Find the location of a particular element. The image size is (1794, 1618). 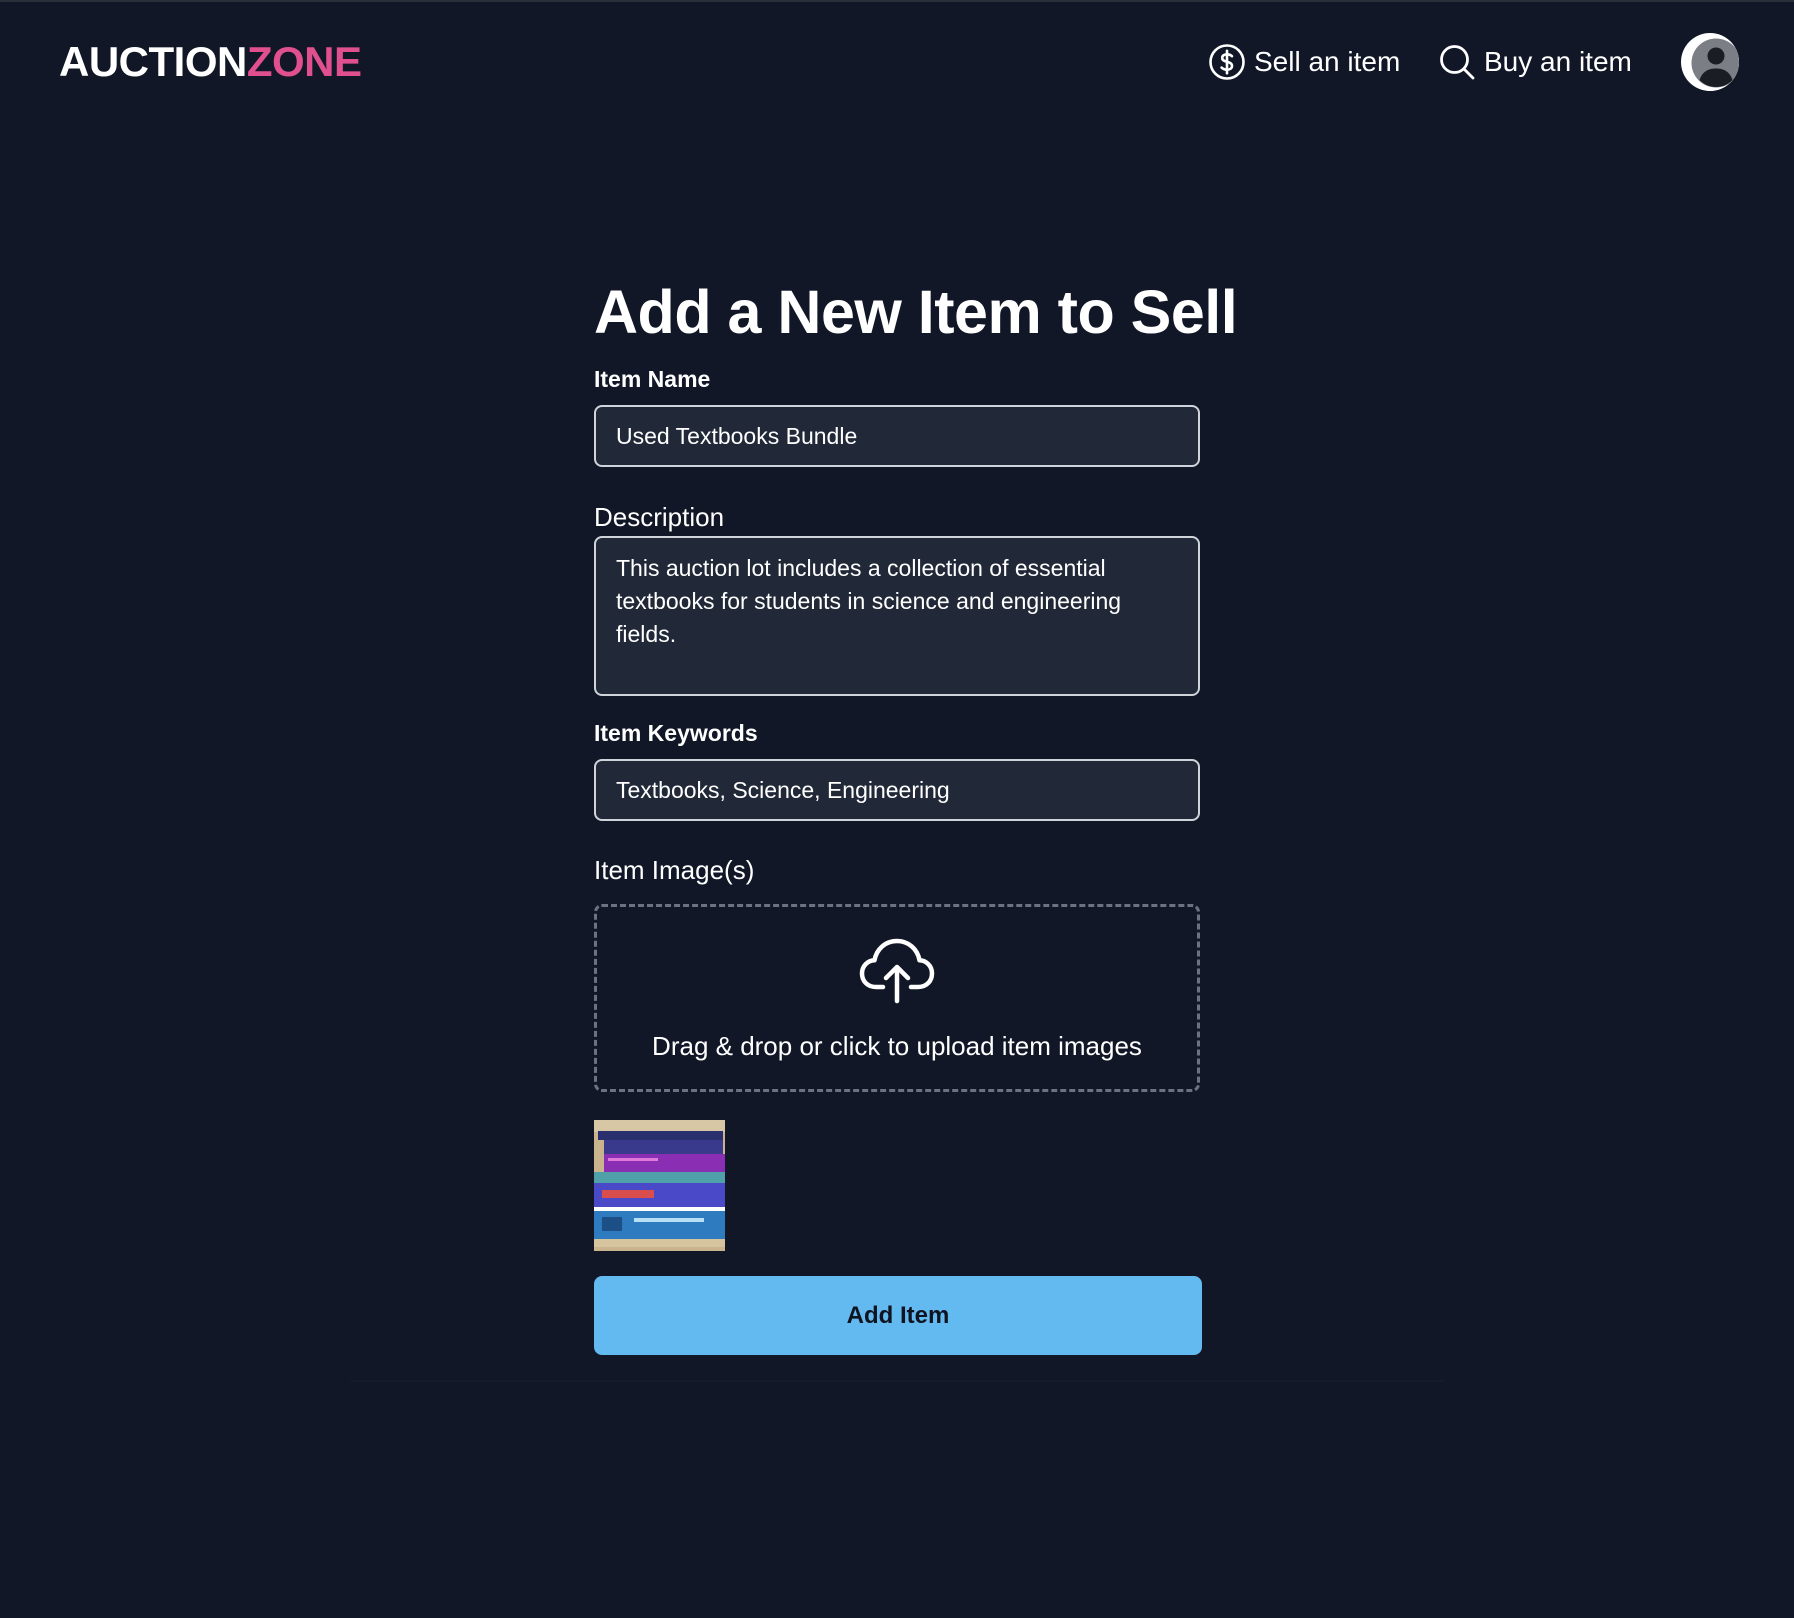

buy-an-item-label: Buy an item is located at coordinates (1558, 61).